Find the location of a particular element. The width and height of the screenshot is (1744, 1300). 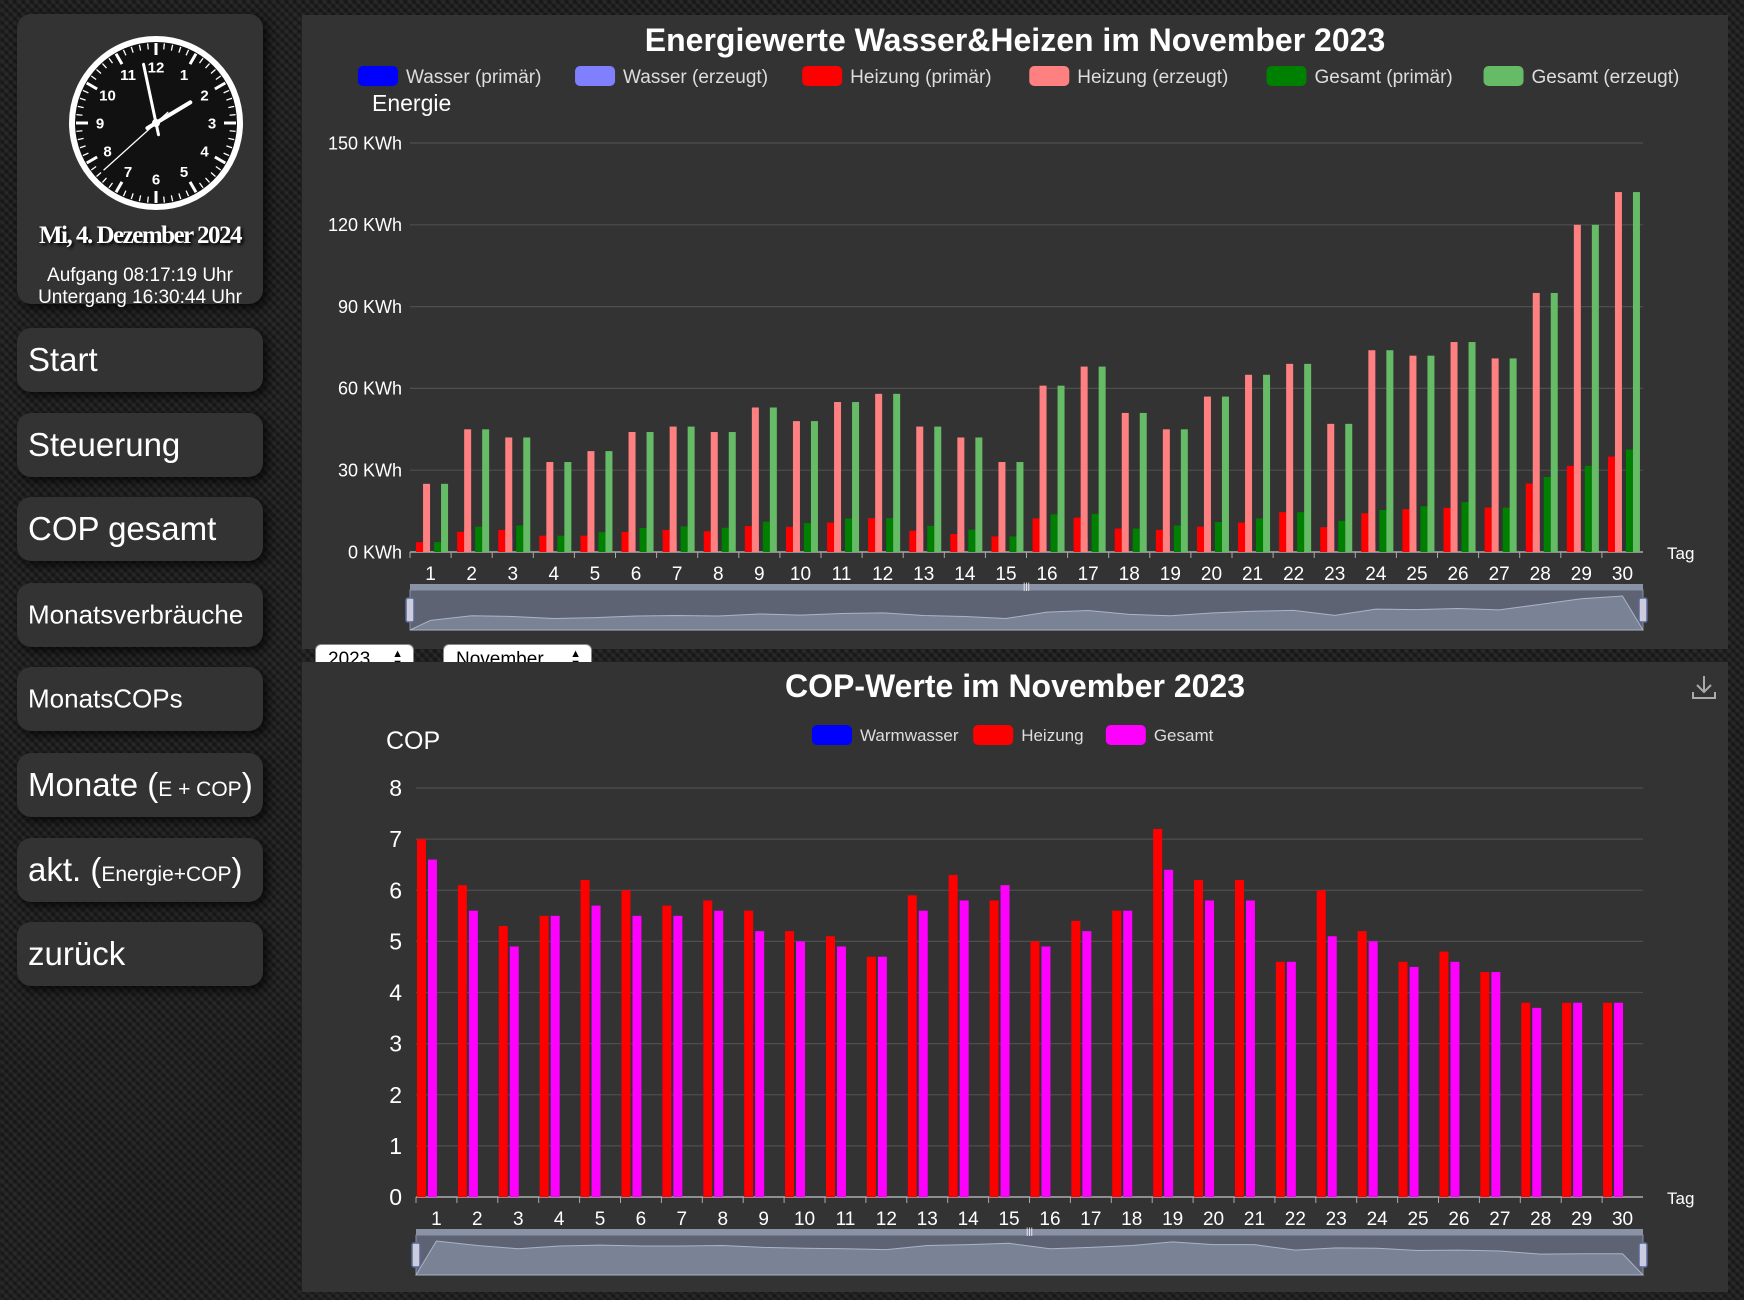

nav-monate-e-cop-button: Monate (E + COP) is located at coordinates (140, 785).